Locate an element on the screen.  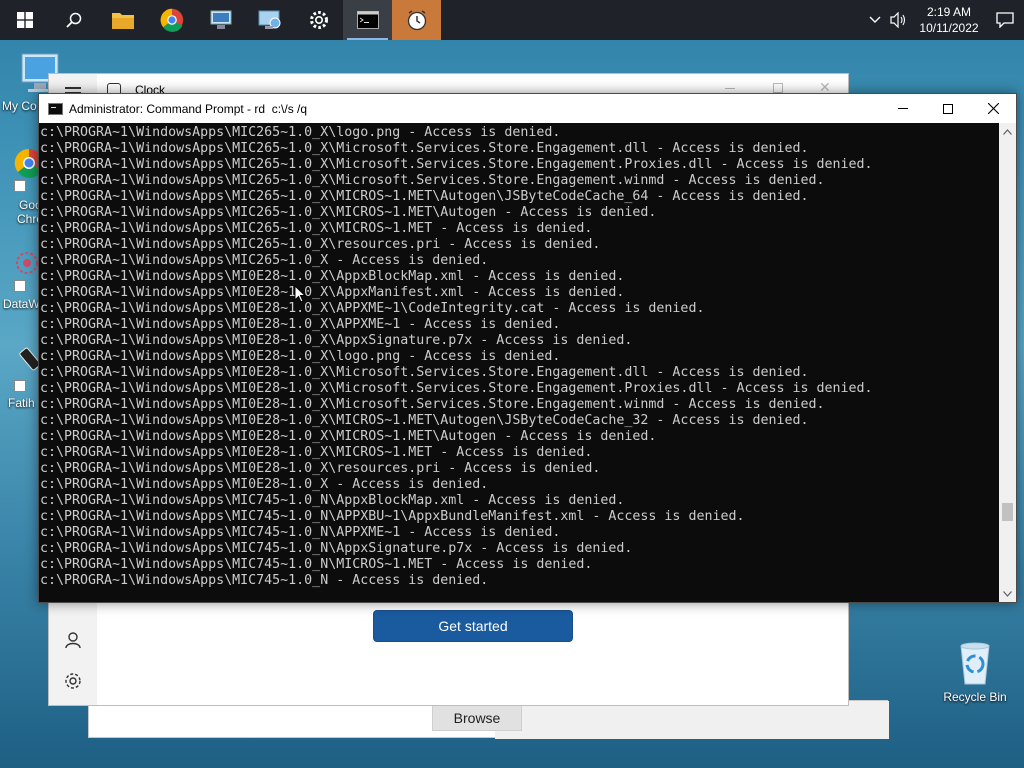
chevron-up-icon is located at coordinates (875, 19).